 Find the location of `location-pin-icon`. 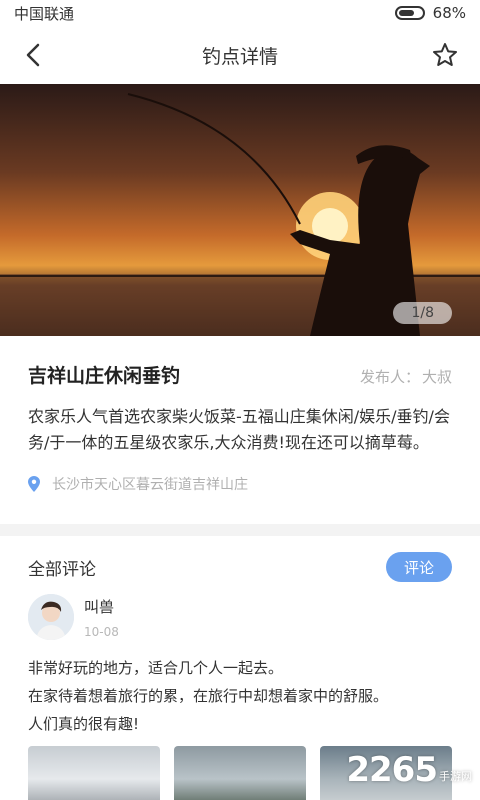

location-pin-icon is located at coordinates (34, 484).